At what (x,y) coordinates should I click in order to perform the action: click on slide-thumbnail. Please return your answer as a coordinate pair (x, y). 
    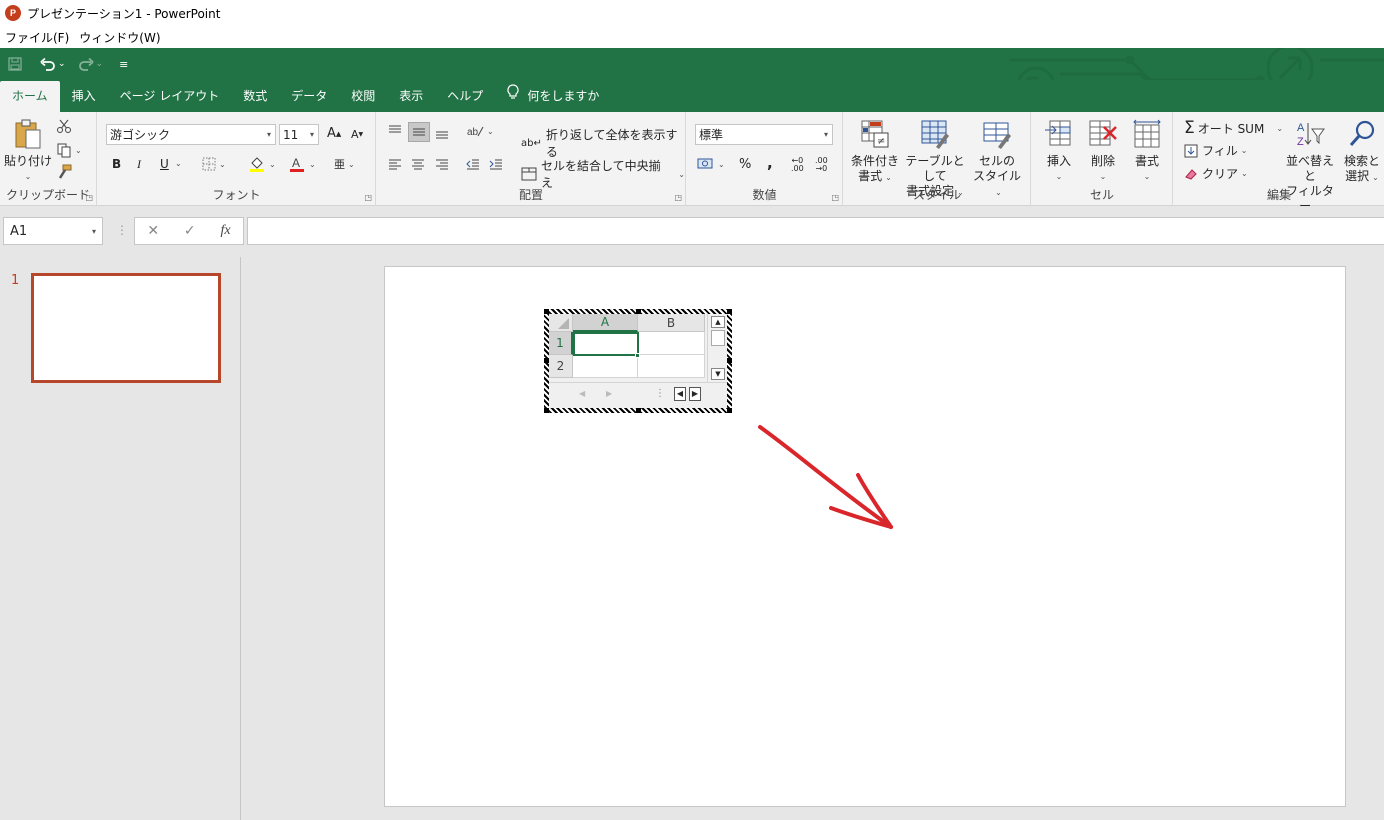
    Looking at the image, I should click on (126, 328).